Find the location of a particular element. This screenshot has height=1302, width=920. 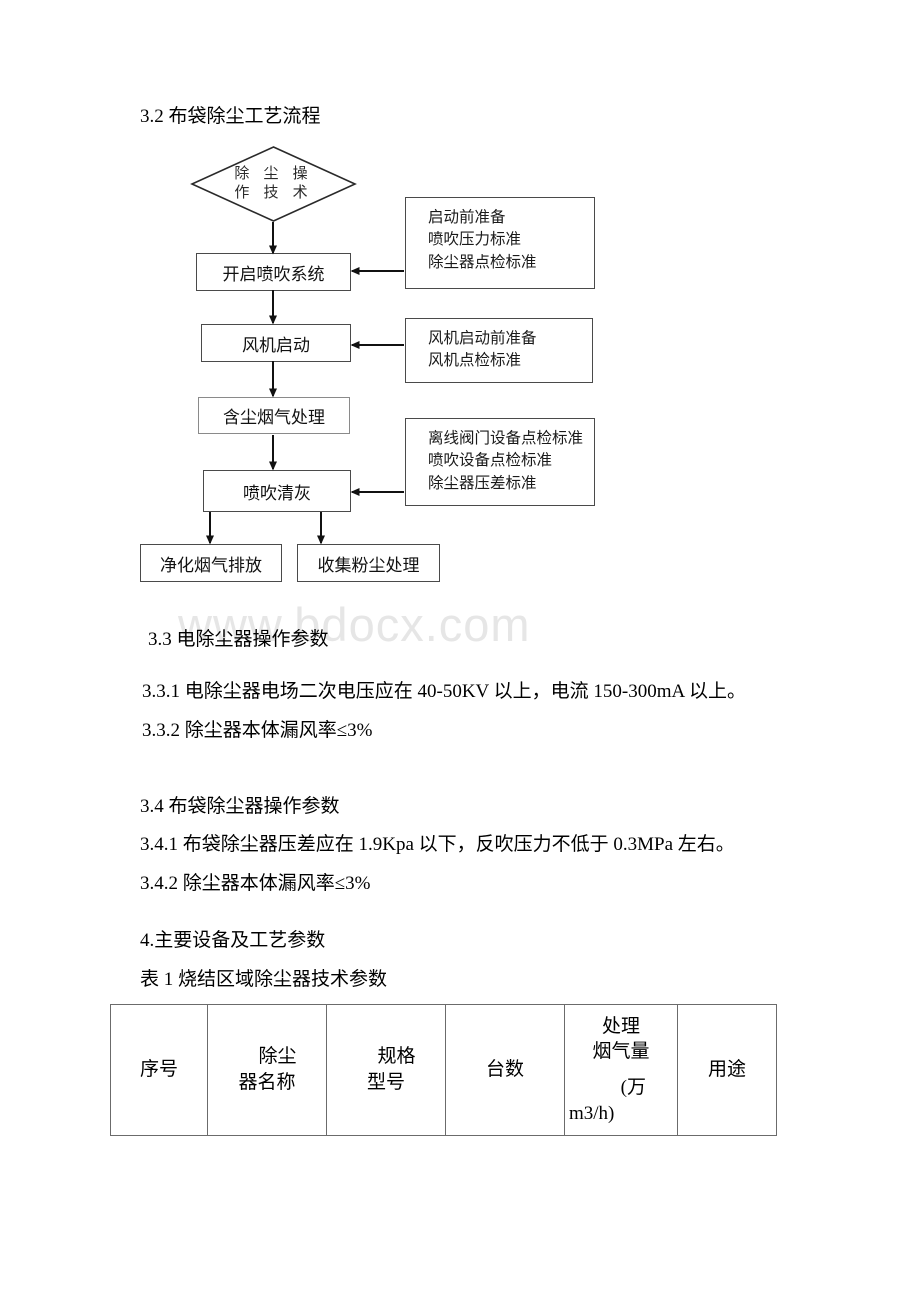

flowchart-connectors is located at coordinates (305, 383).